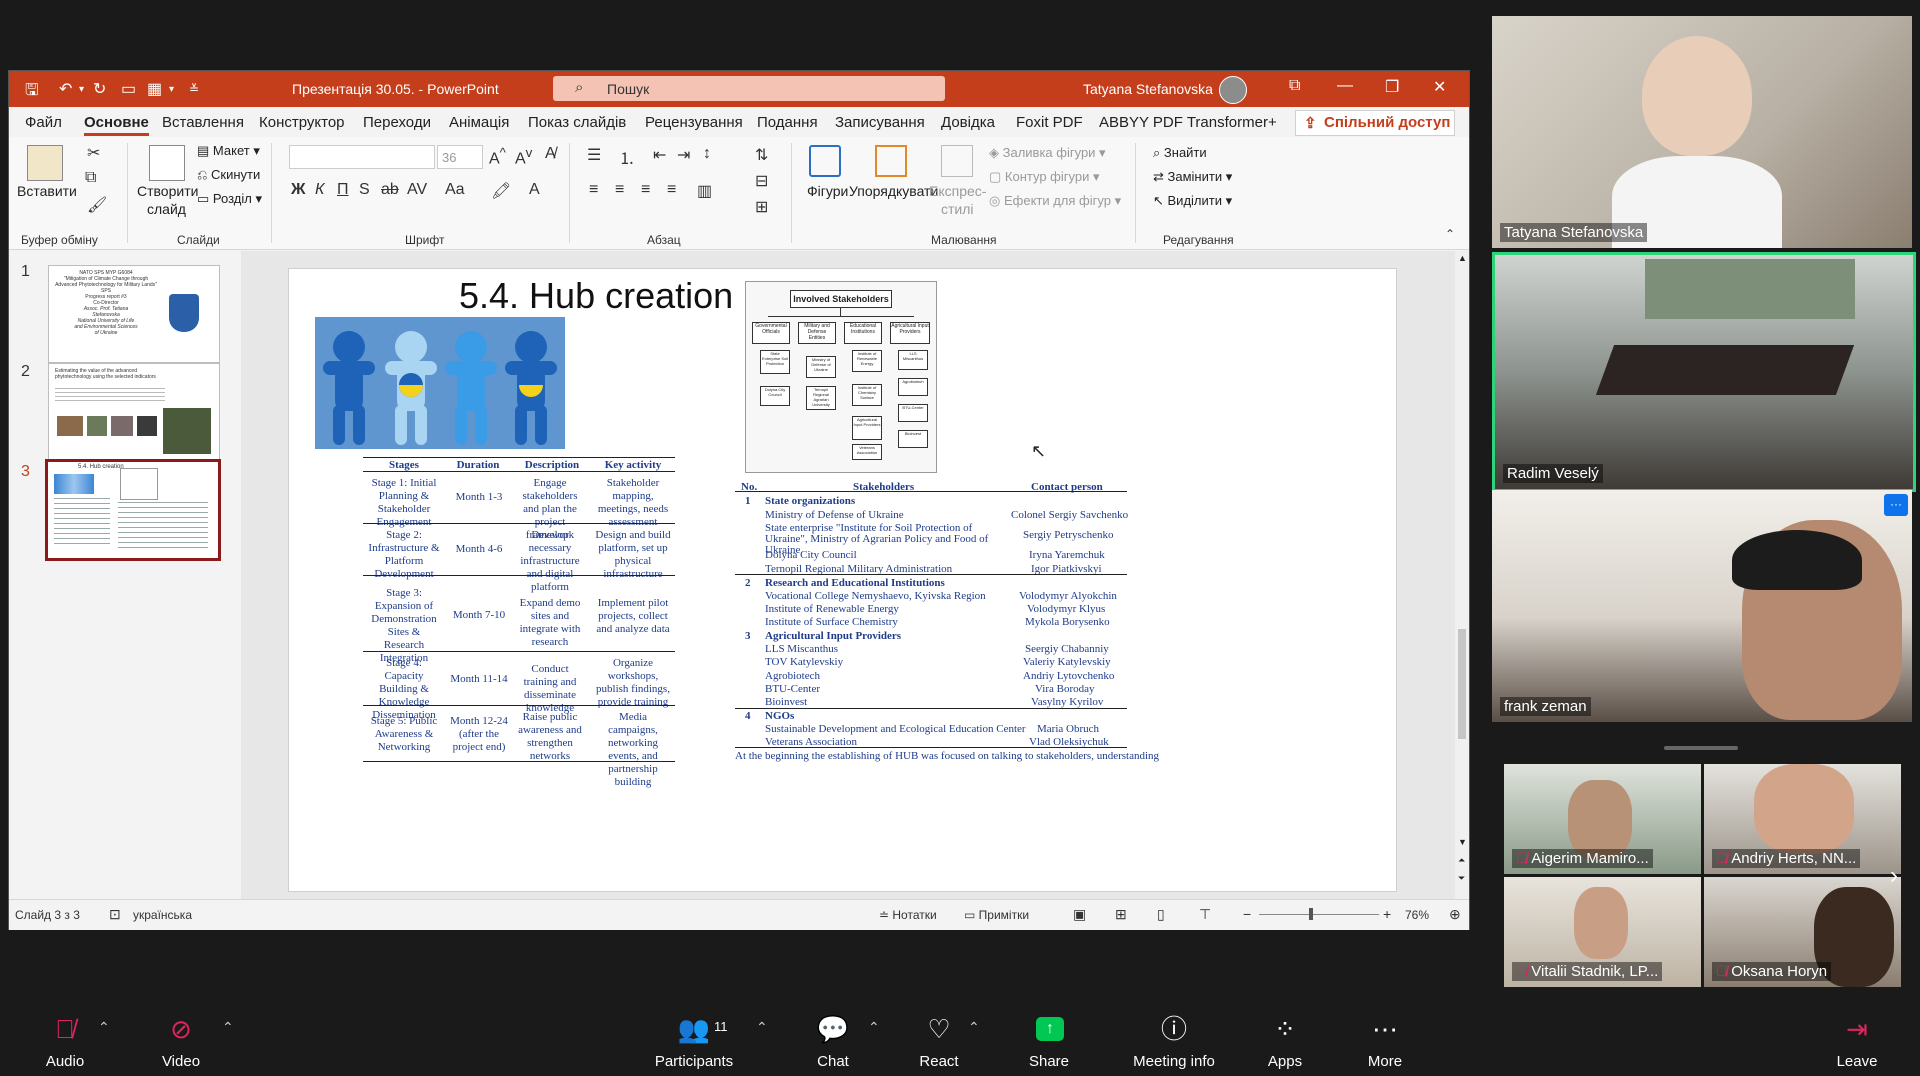  What do you see at coordinates (761, 155) in the screenshot?
I see `text-direction-icon: ⇅` at bounding box center [761, 155].